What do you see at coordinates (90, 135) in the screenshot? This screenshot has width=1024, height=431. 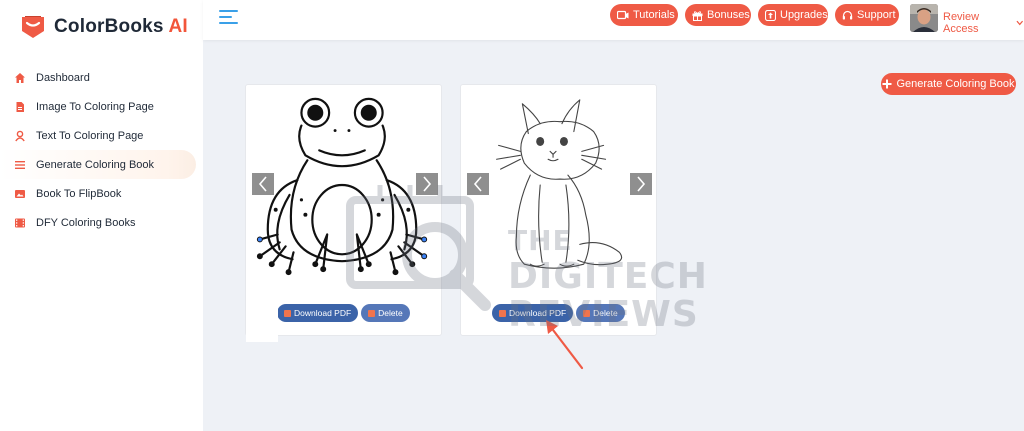 I see `sidebar-item-label: Text To Coloring Page` at bounding box center [90, 135].